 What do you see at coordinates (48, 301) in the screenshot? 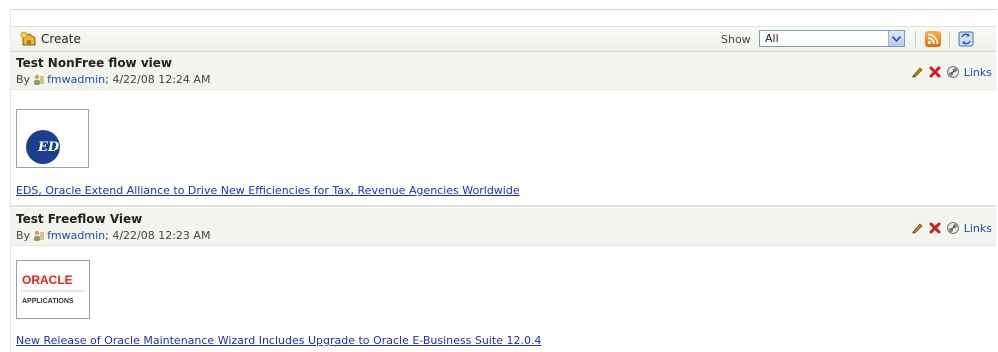
I see `oracle-applications-text: APPLICATIONS` at bounding box center [48, 301].